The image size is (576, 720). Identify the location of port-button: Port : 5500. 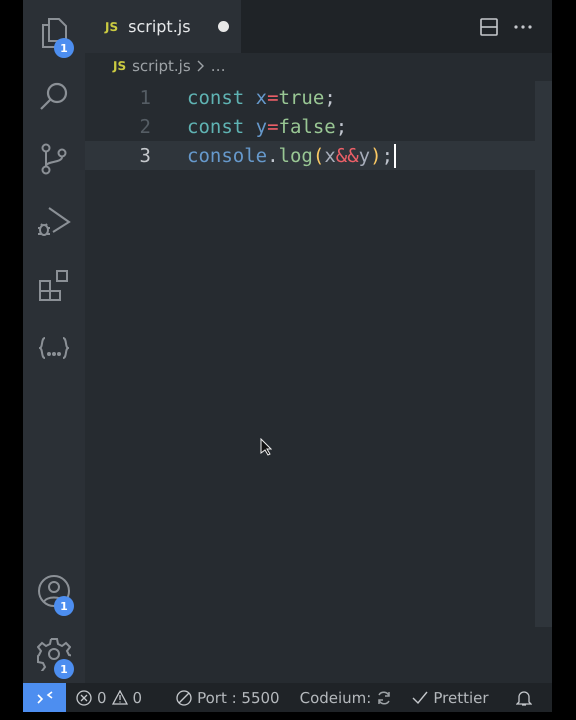
(221, 697).